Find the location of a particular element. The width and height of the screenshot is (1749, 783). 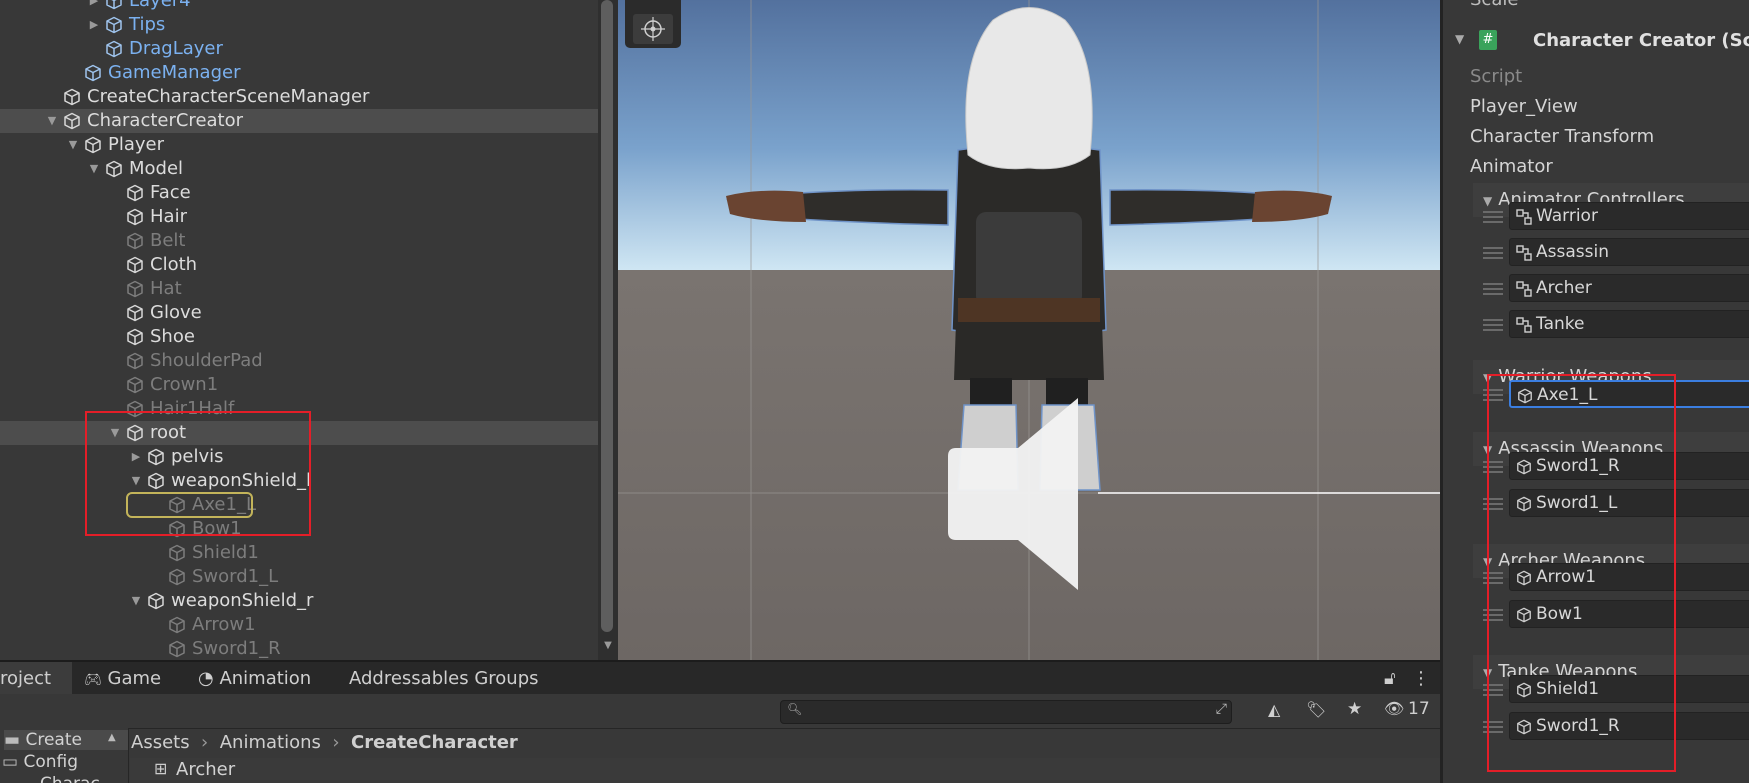

animator-controller-icon: ⊞ is located at coordinates (161, 768).